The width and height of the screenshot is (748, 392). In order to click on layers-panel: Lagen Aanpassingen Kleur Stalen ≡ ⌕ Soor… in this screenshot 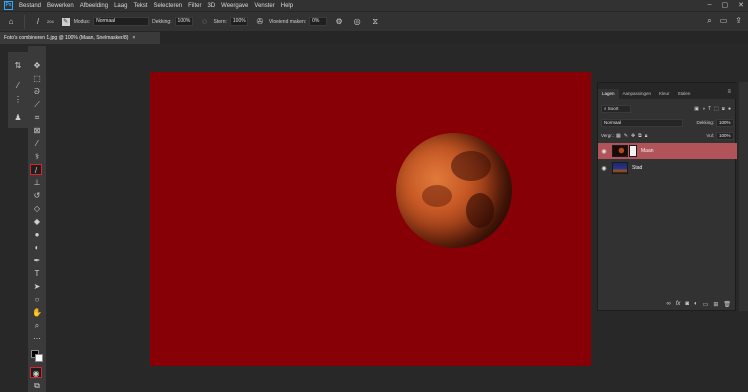, I will do `click(667, 196)`.